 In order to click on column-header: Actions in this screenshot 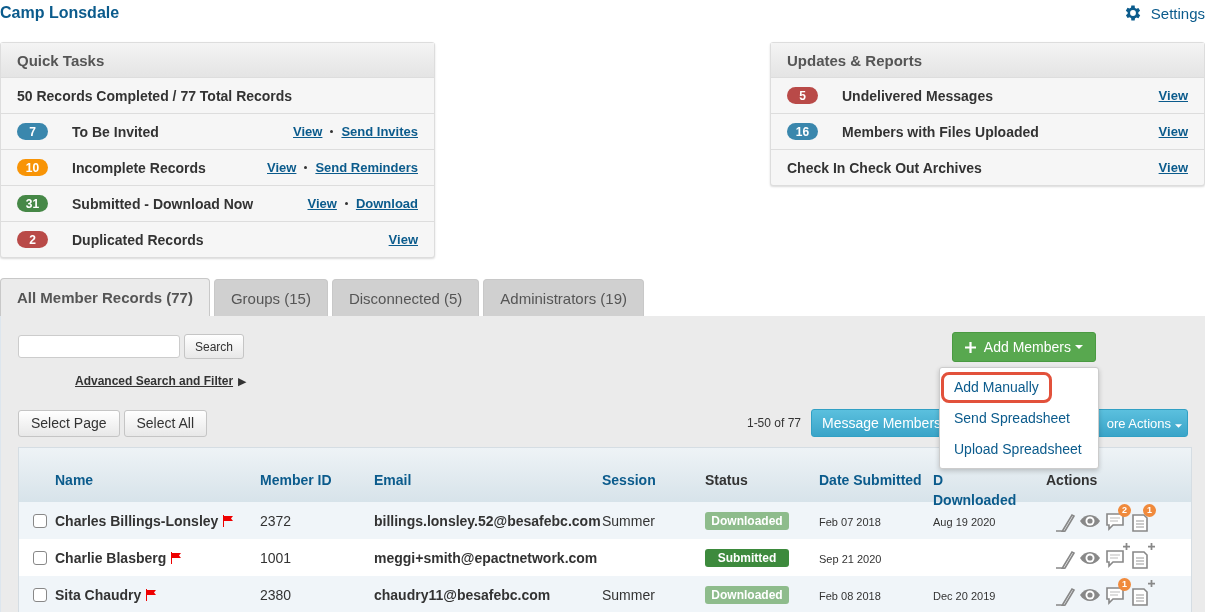, I will do `click(1072, 480)`.